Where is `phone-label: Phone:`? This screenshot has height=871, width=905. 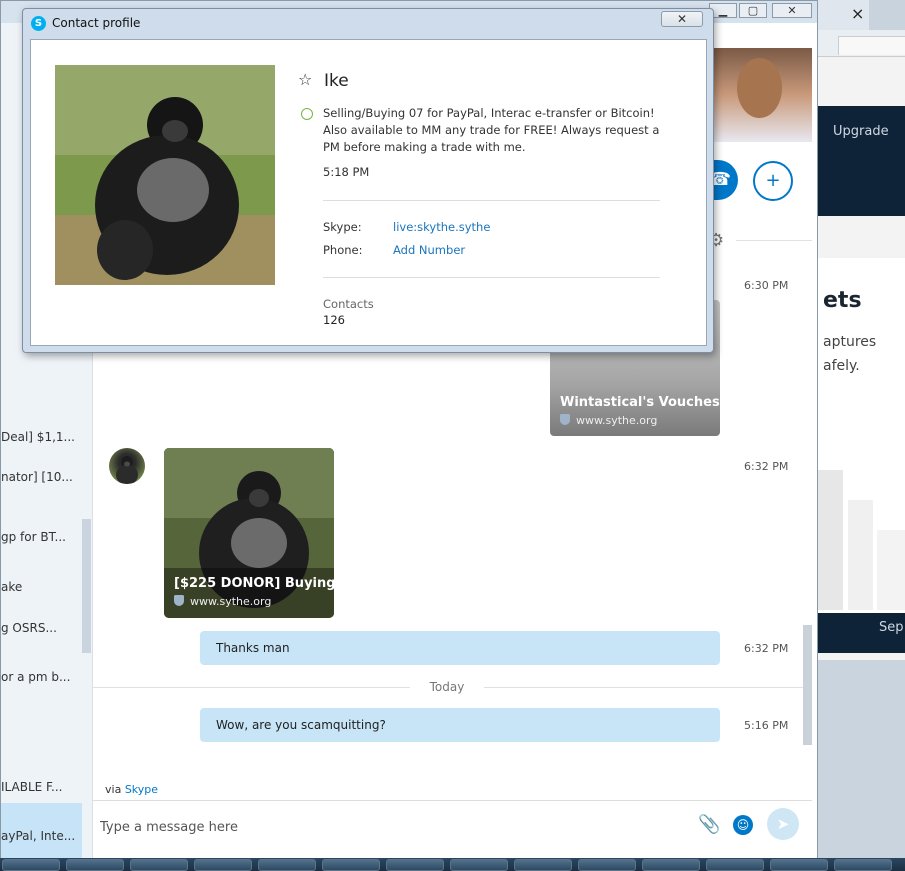
phone-label: Phone: is located at coordinates (343, 250).